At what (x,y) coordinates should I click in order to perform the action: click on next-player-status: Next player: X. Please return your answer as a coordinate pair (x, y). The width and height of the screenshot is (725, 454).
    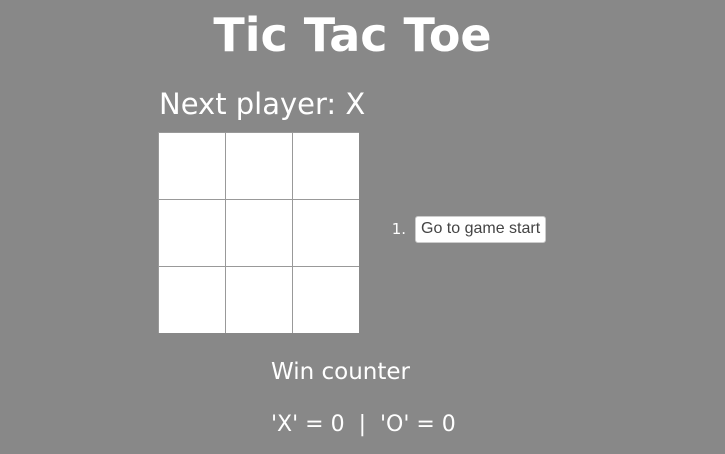
    Looking at the image, I should click on (262, 104).